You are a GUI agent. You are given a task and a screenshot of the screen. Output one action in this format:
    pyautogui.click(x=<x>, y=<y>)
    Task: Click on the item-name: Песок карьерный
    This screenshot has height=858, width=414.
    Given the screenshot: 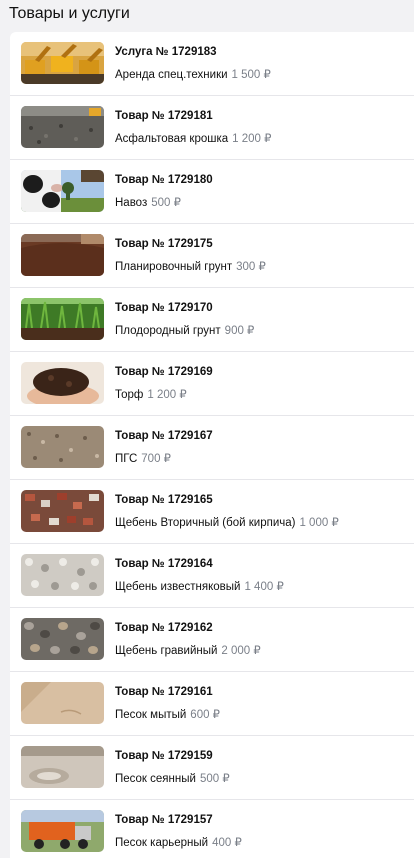 What is the action you would take?
    pyautogui.click(x=162, y=843)
    